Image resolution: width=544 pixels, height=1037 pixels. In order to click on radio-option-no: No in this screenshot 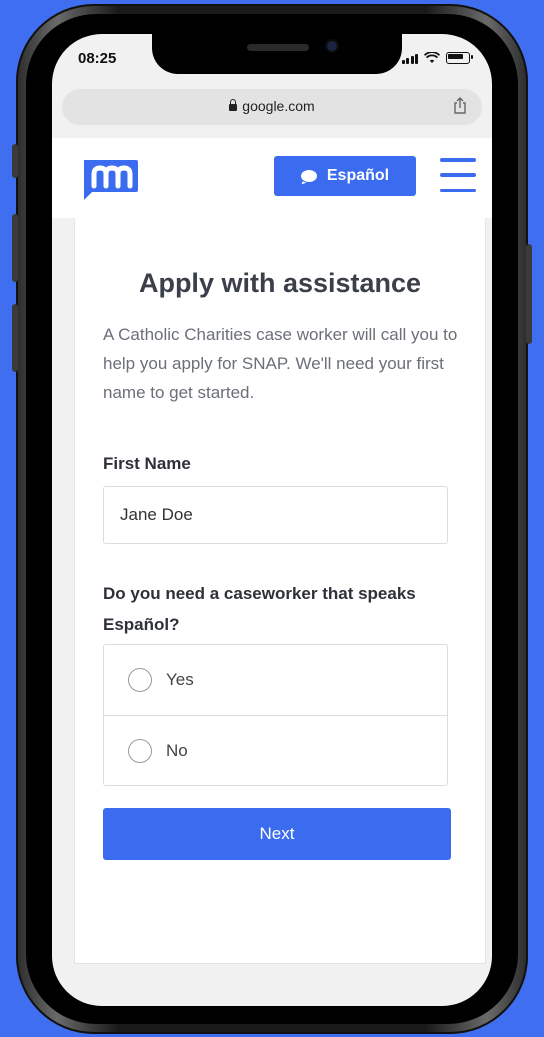, I will do `click(275, 750)`.